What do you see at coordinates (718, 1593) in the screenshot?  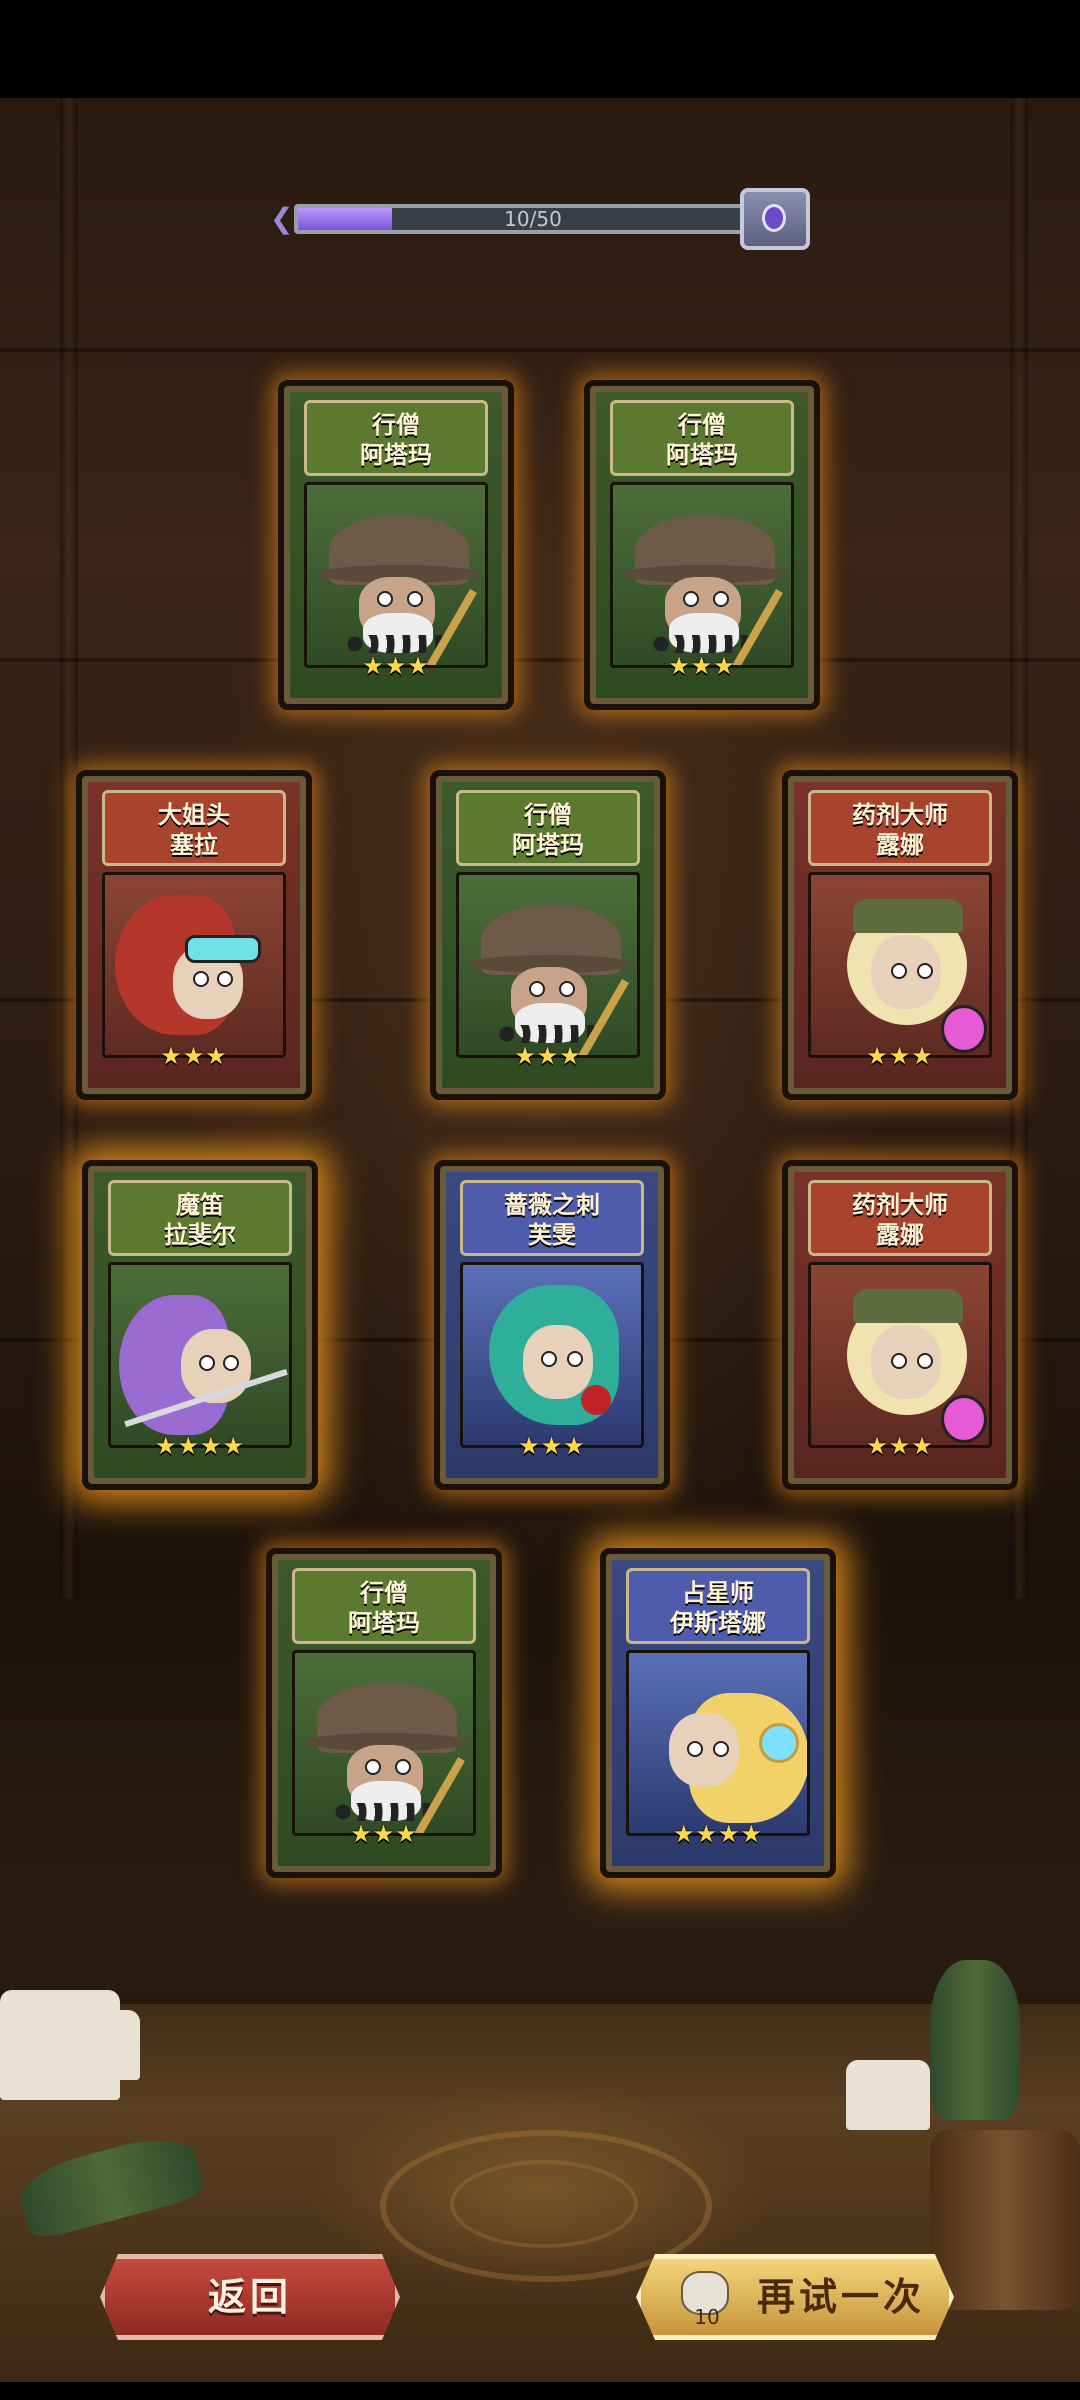 I see `hero-title-line1: 占星师` at bounding box center [718, 1593].